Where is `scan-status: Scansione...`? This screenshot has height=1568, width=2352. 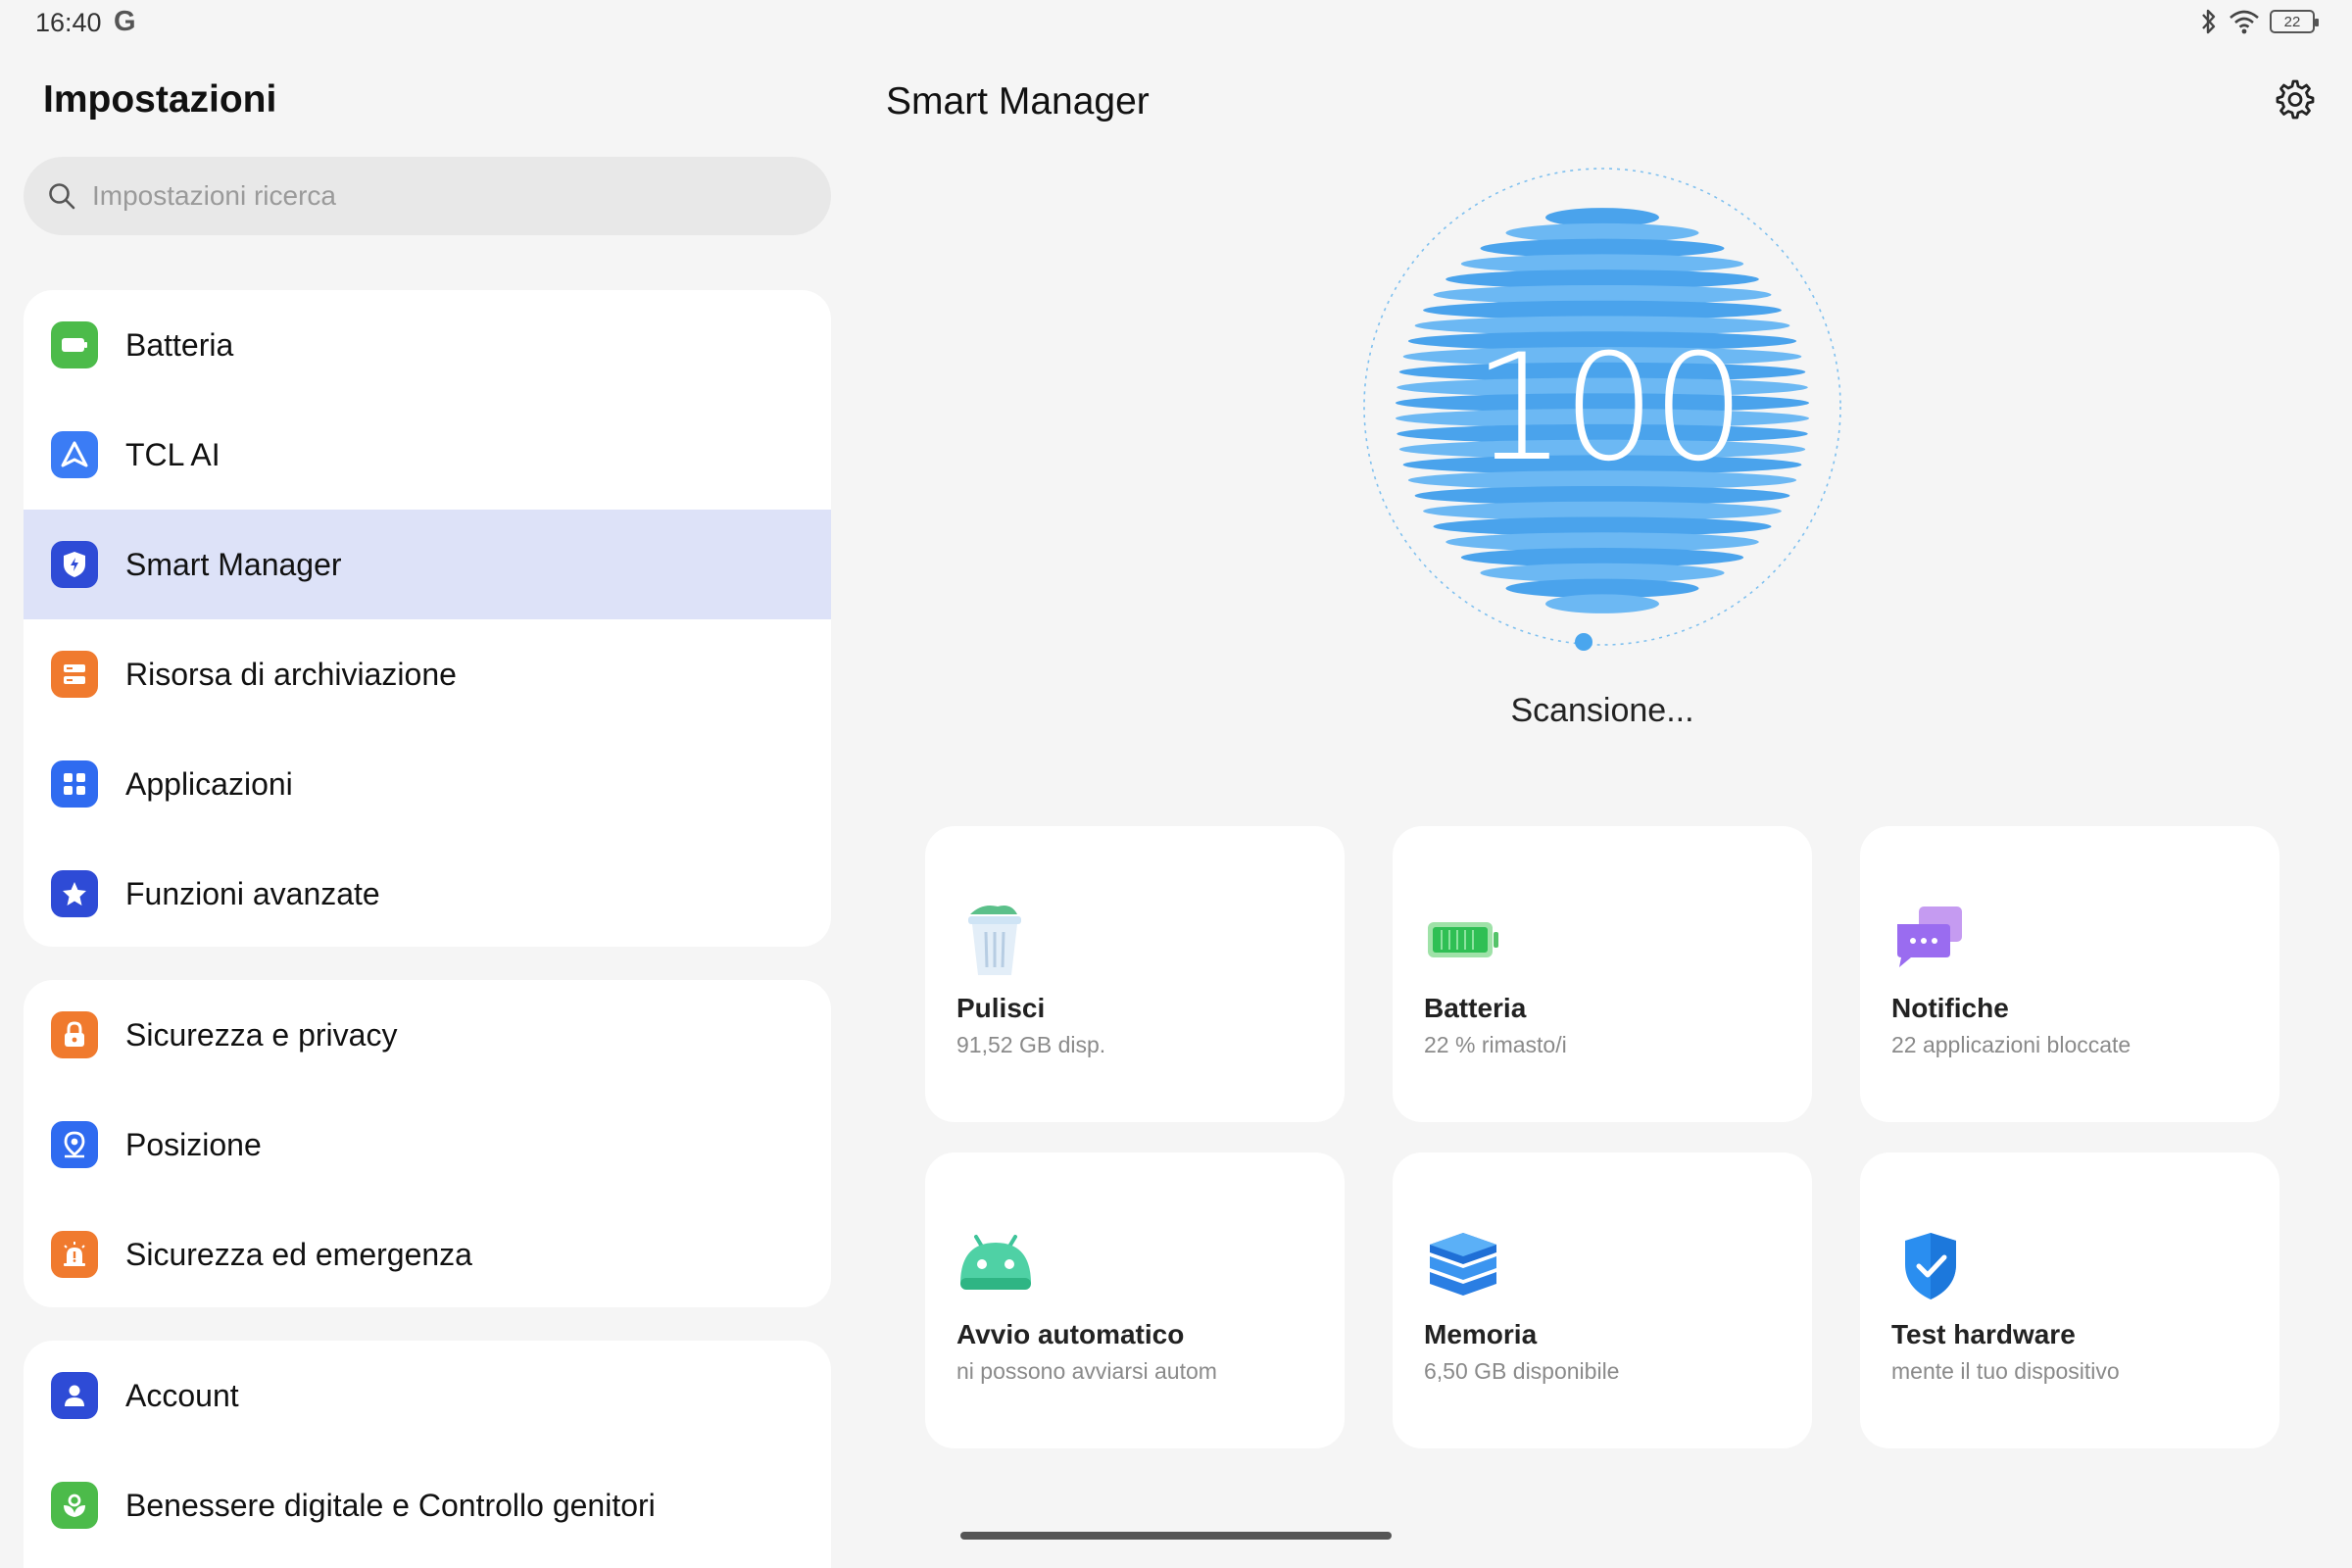 scan-status: Scansione... is located at coordinates (1602, 710).